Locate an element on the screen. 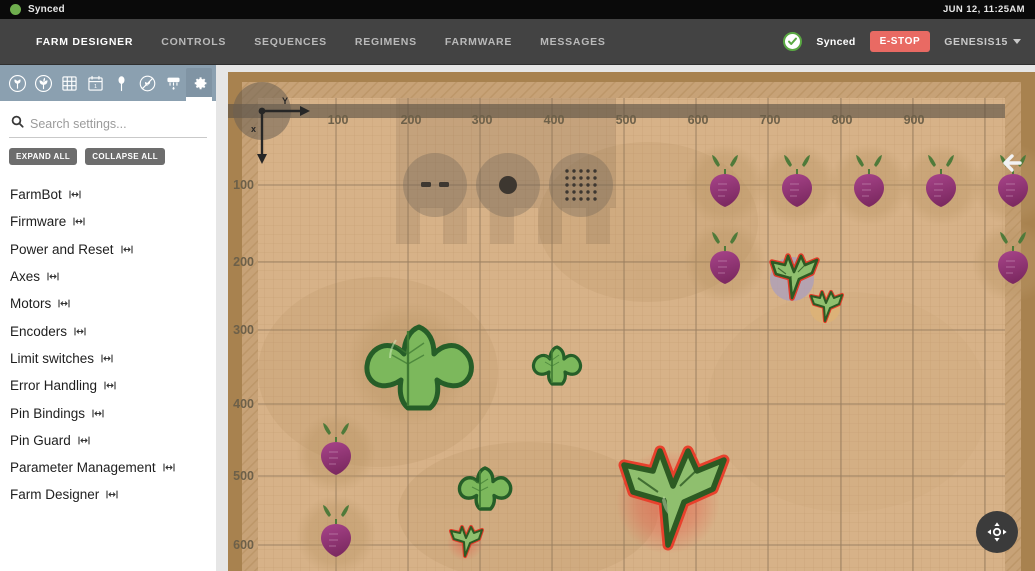  y-tick: 100 is located at coordinates (243, 185).